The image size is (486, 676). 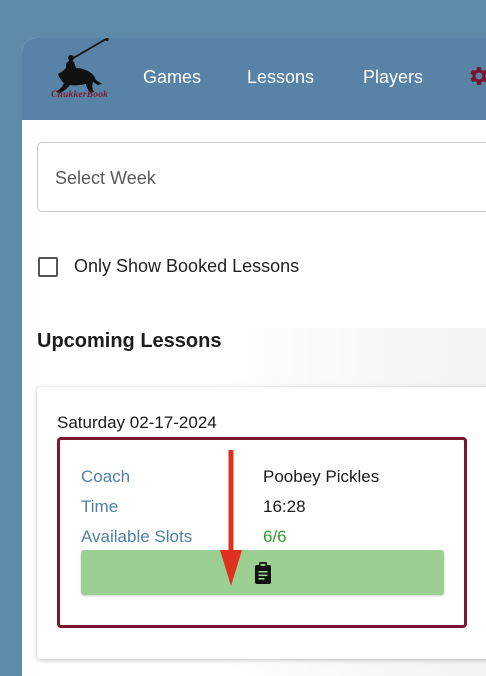 I want to click on only-booked-label: Only Show Booked Lessons, so click(x=187, y=266).